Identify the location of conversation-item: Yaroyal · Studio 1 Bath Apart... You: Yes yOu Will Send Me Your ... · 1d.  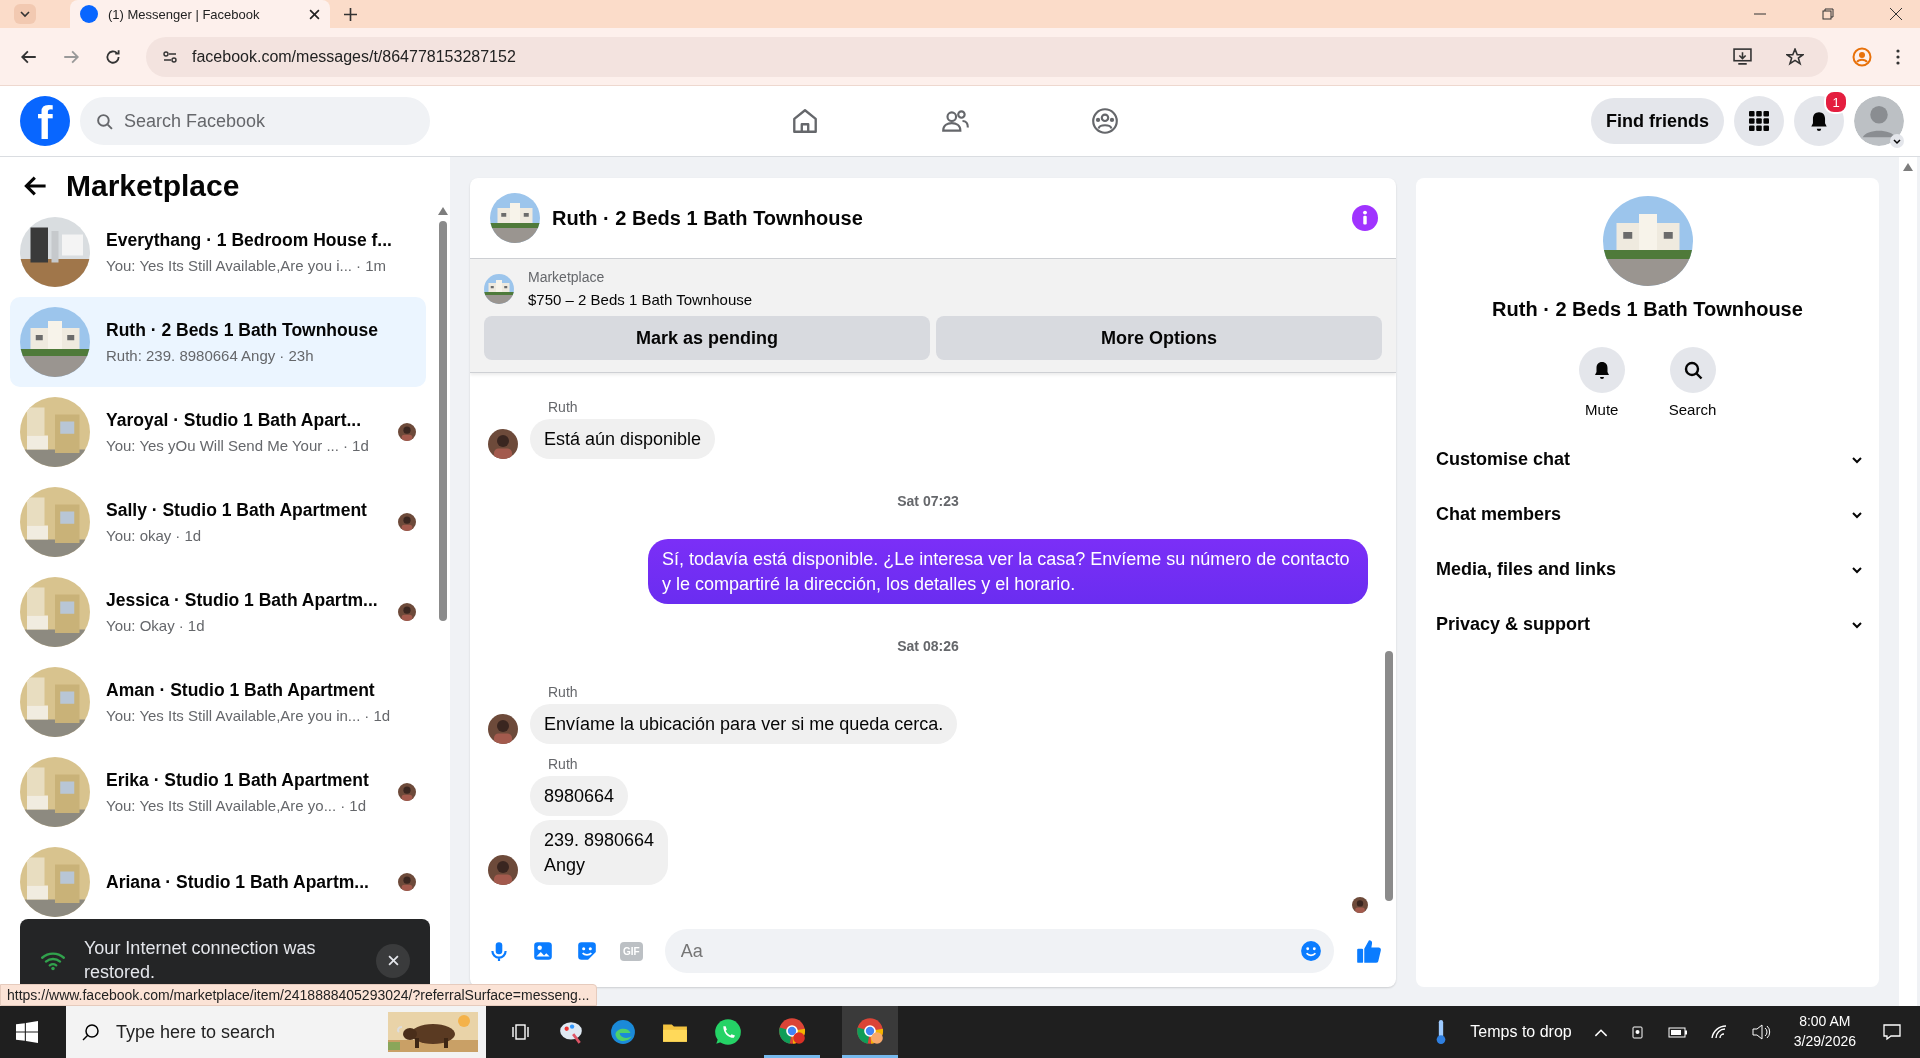
(218, 432).